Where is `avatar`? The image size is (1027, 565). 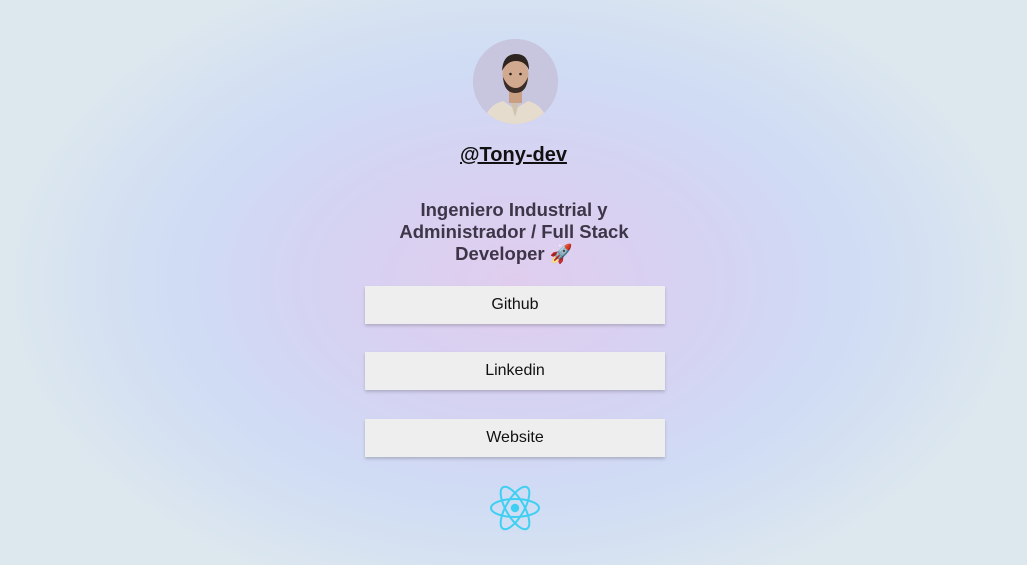 avatar is located at coordinates (515, 81).